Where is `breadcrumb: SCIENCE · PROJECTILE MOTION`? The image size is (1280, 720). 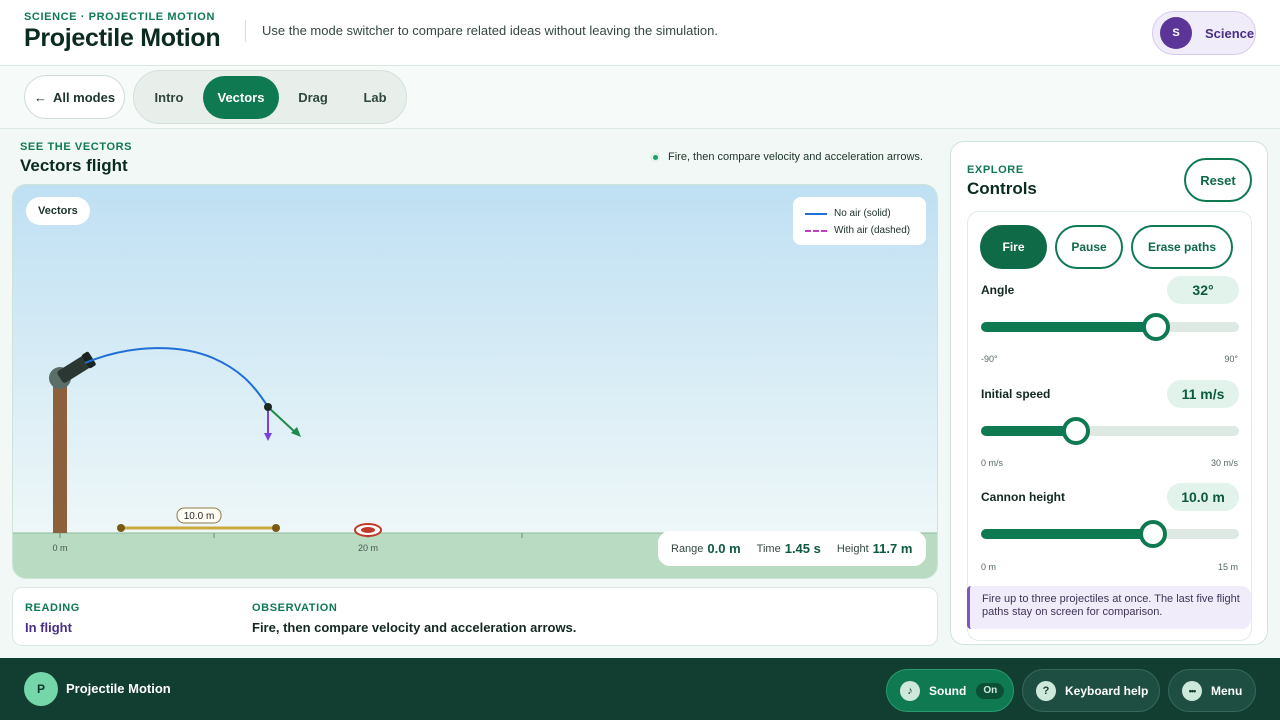
breadcrumb: SCIENCE · PROJECTILE MOTION is located at coordinates (119, 17).